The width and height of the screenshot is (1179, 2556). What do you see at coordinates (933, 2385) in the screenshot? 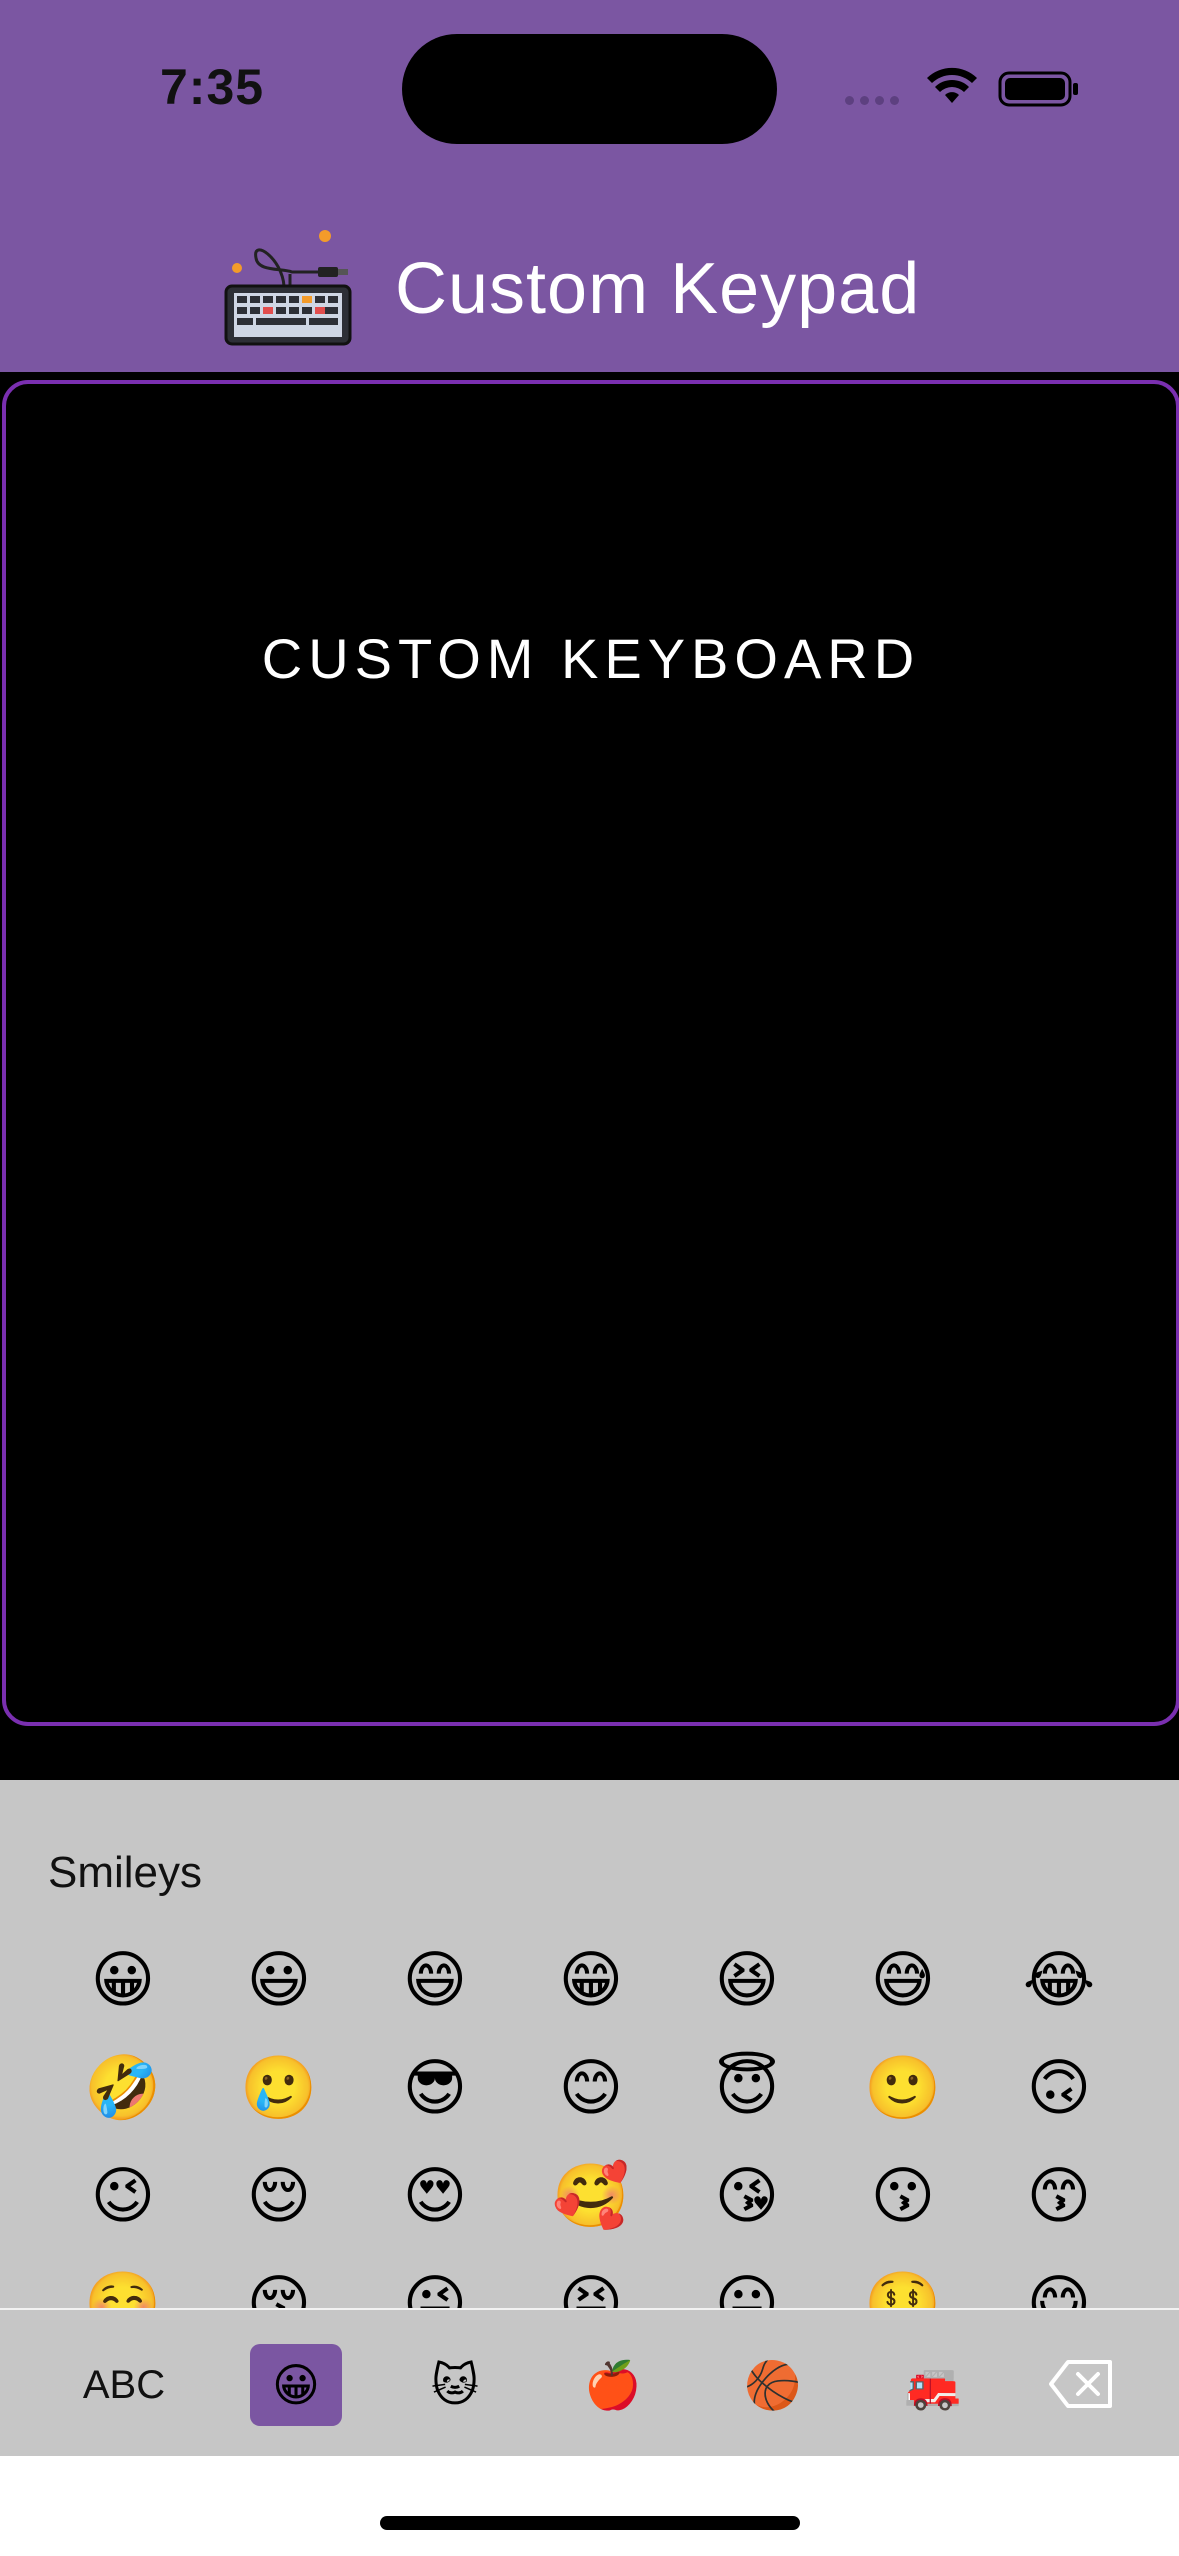
I see `travel-tab: 🚒` at bounding box center [933, 2385].